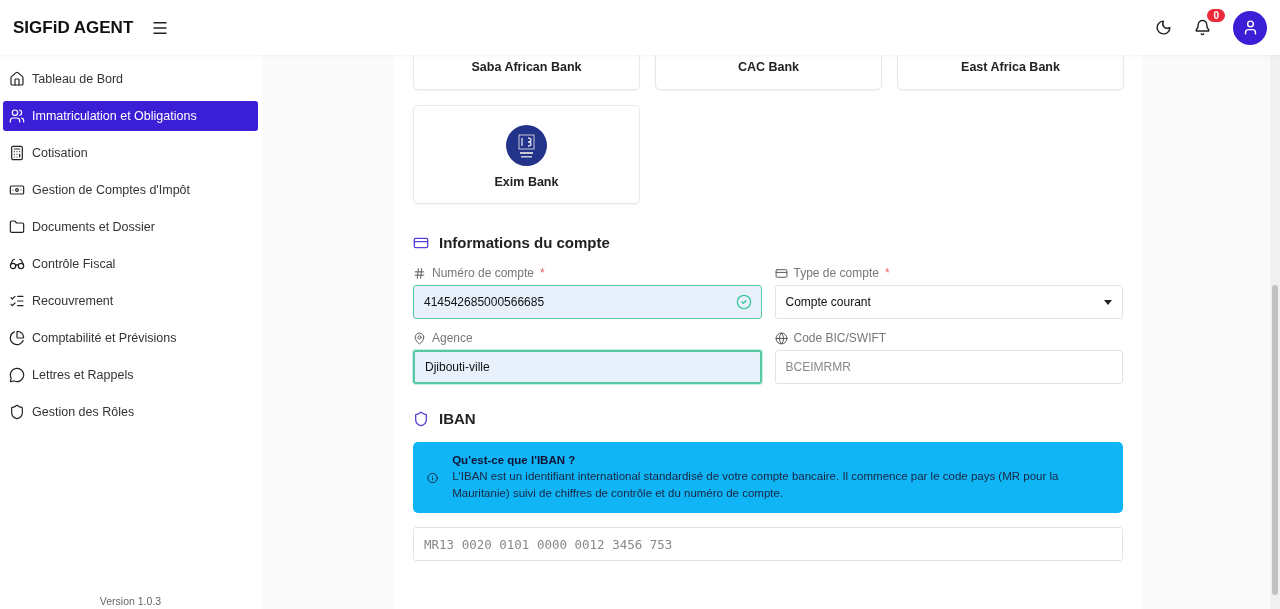  Describe the element at coordinates (1275, 332) in the screenshot. I see `scrollbar` at that location.